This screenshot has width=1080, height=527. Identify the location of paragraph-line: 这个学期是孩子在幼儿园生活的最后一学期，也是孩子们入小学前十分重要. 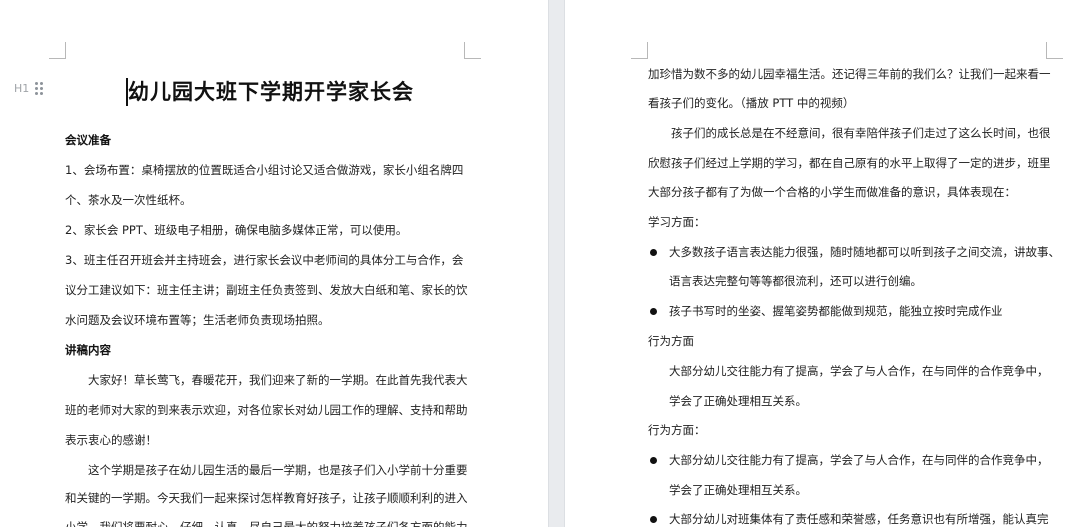
(278, 470).